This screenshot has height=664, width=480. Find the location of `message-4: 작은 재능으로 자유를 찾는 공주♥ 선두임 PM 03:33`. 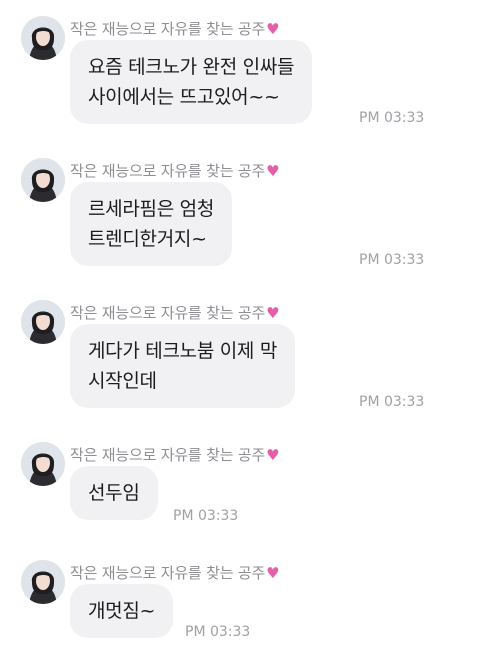

message-4: 작은 재능으로 자유를 찾는 공주♥ 선두임 PM 03:33 is located at coordinates (240, 487).